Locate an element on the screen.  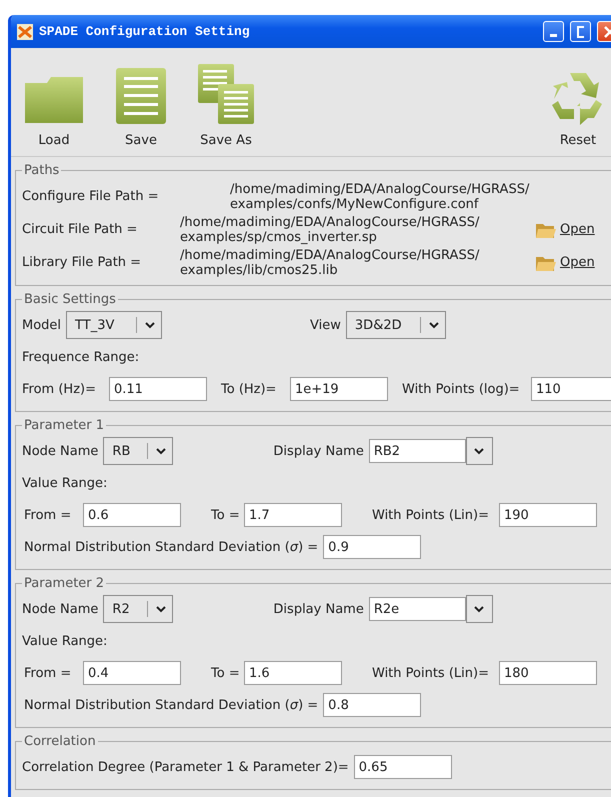
deviation-field: 0.9 is located at coordinates (372, 547).